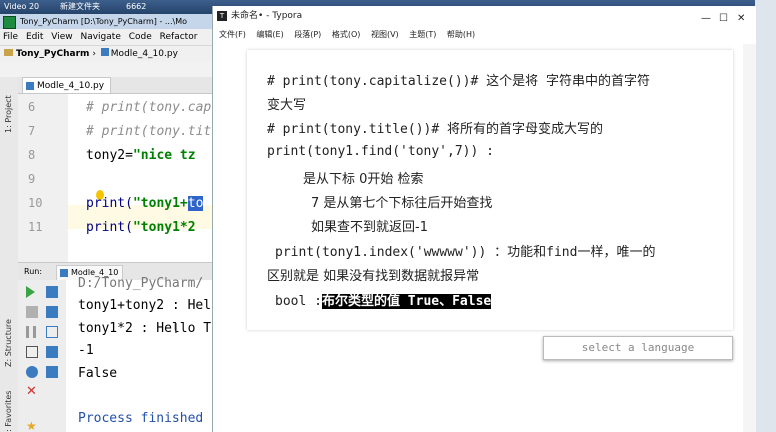 The image size is (776, 432). I want to click on code-line: # print(tony.cap, so click(149, 107).